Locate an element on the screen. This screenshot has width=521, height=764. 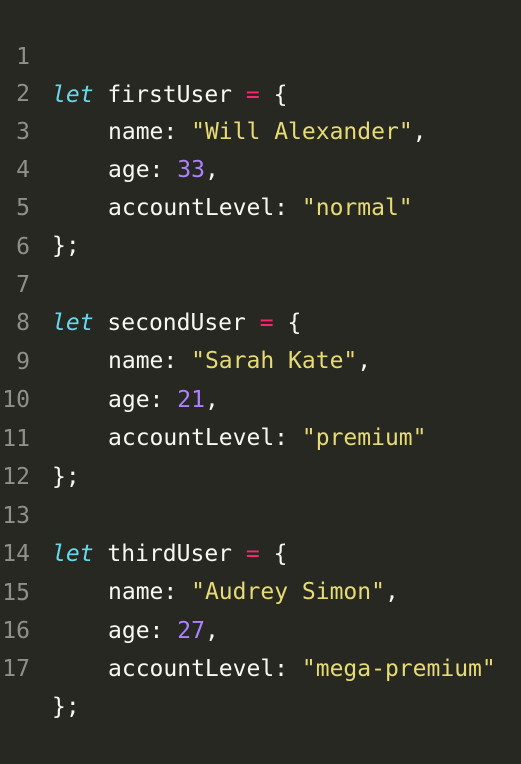
string-value: "Sarah Kate" is located at coordinates (274, 361).